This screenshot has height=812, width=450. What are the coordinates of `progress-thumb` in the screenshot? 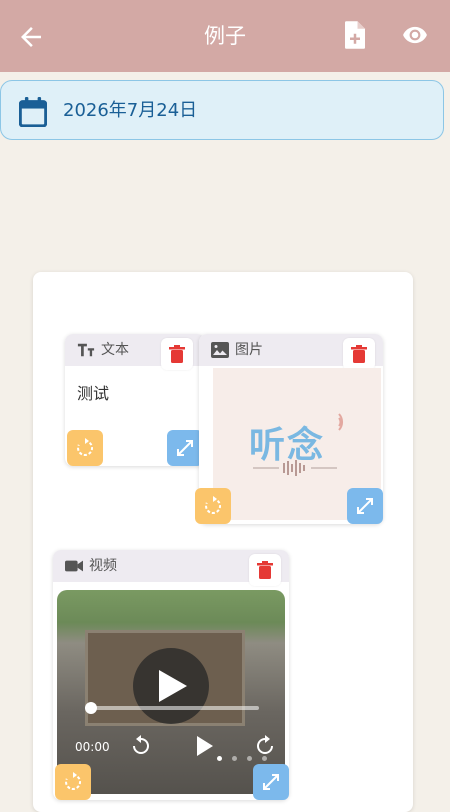 It's located at (91, 708).